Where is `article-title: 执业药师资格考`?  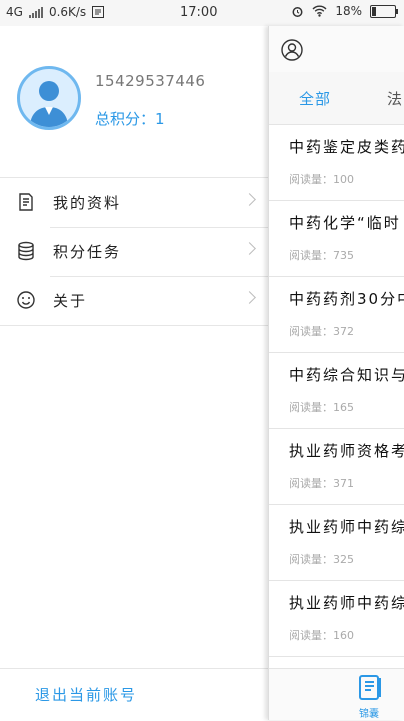 article-title: 执业药师资格考 is located at coordinates (346, 451).